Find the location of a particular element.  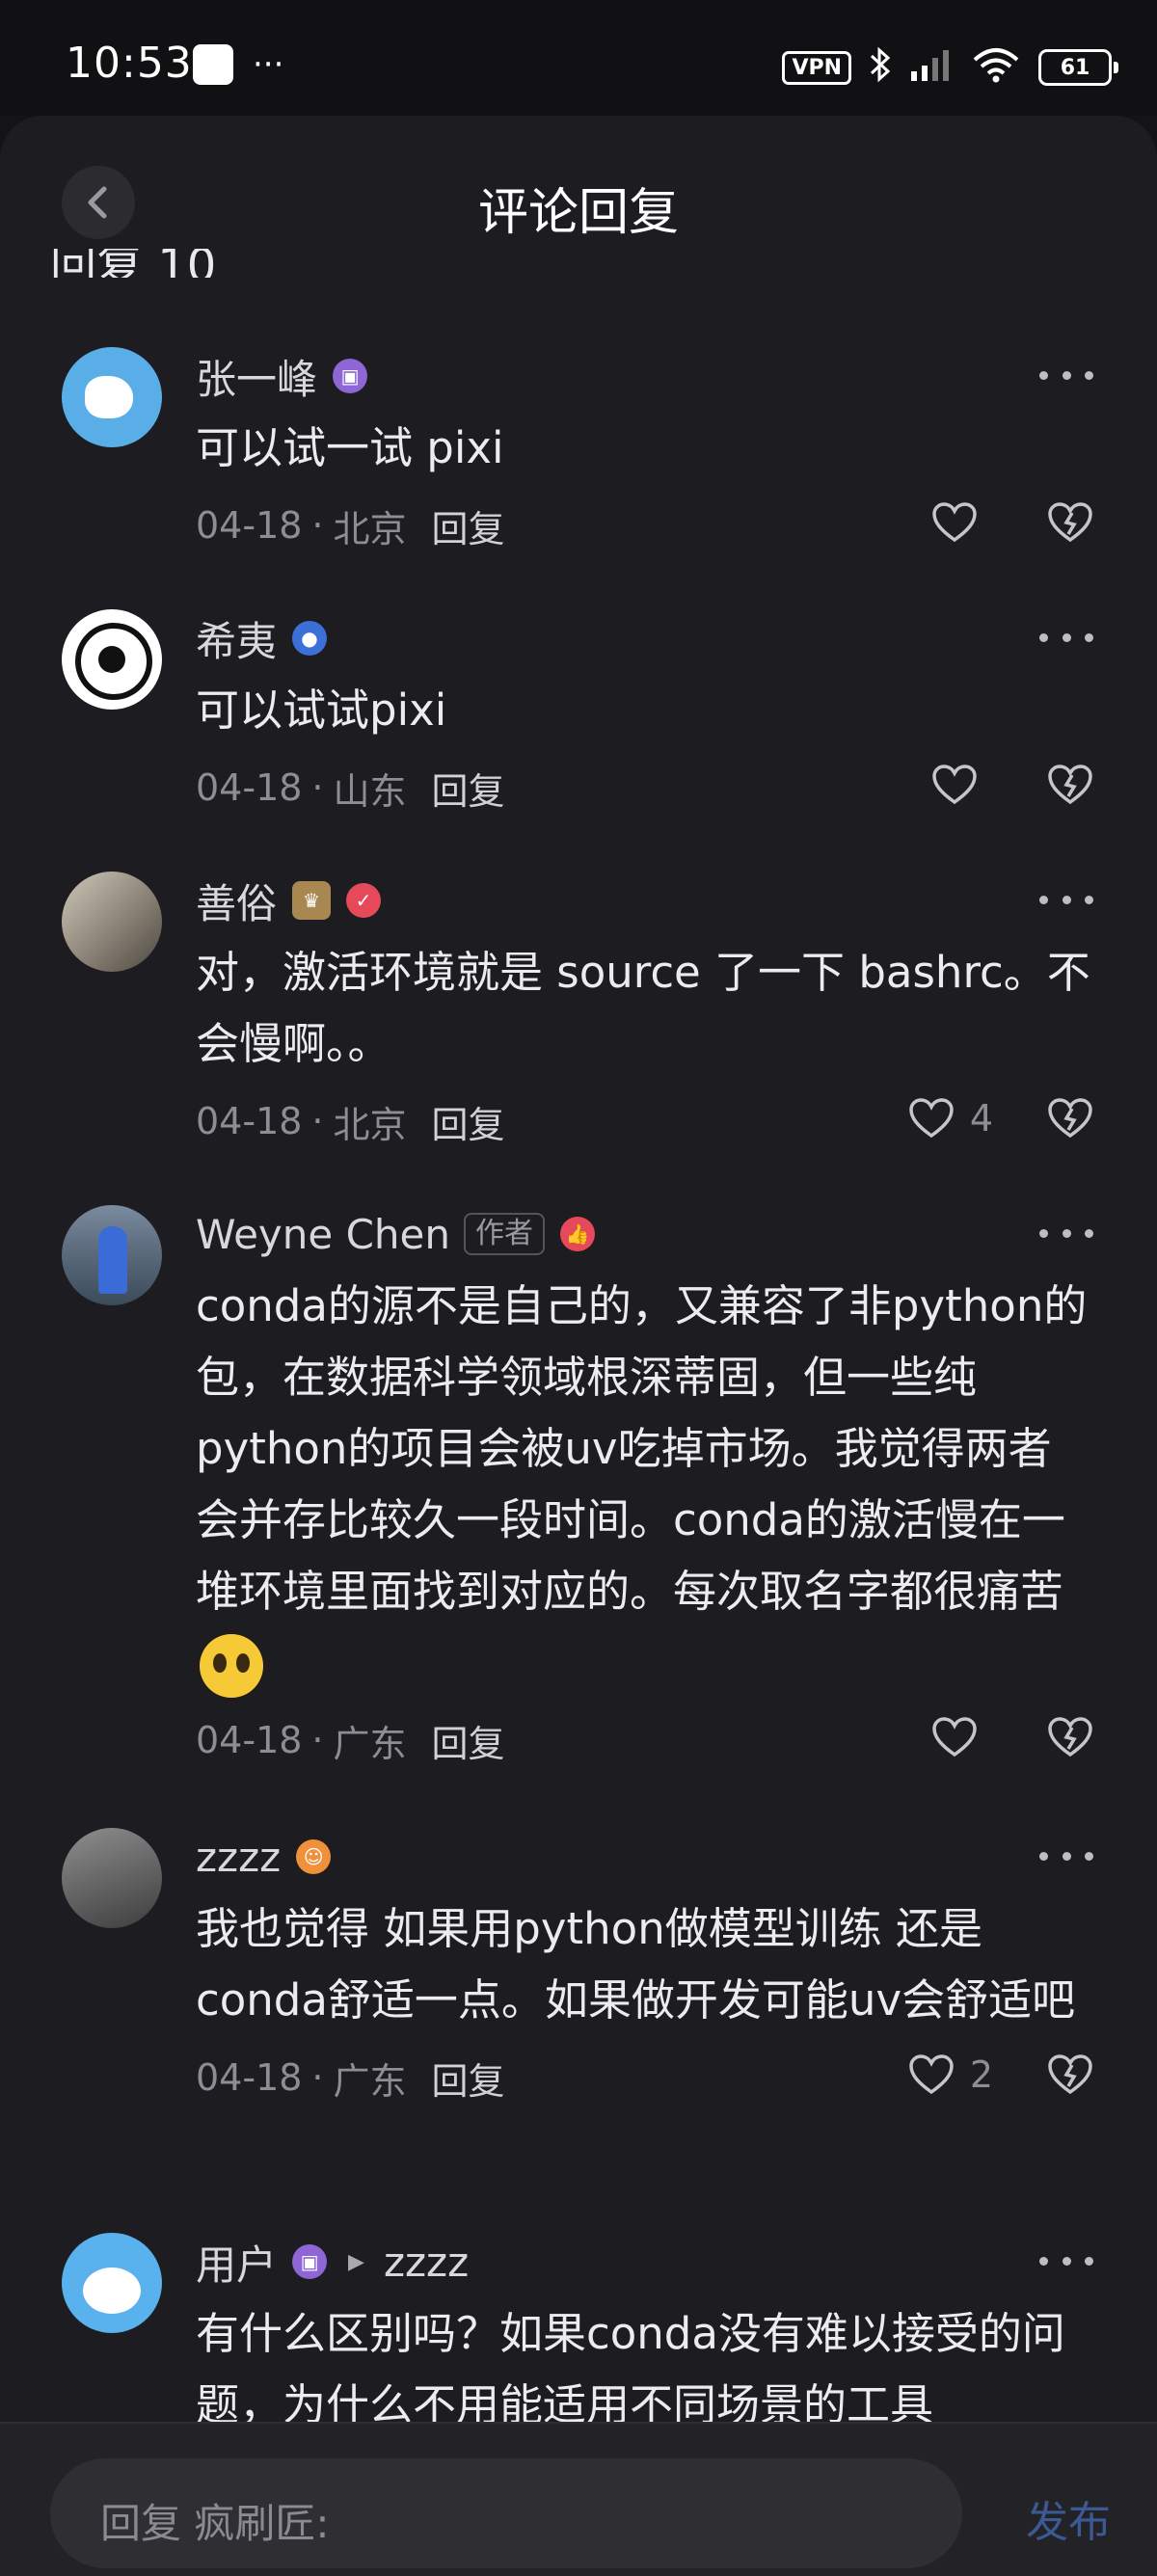

notification-app-icon is located at coordinates (213, 65).